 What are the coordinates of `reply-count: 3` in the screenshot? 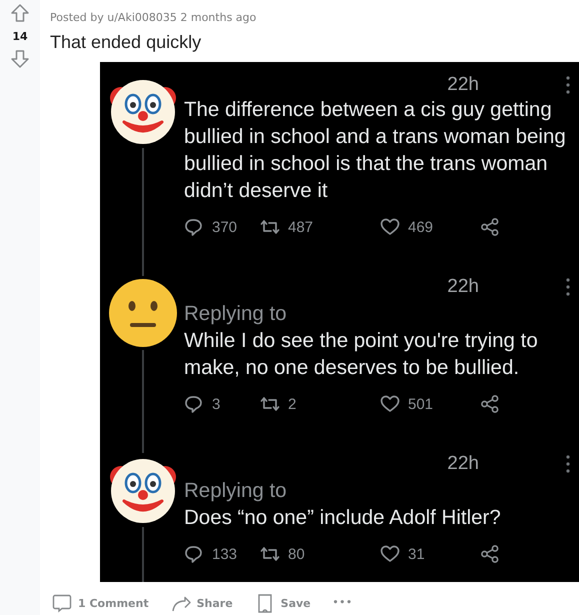 It's located at (216, 404).